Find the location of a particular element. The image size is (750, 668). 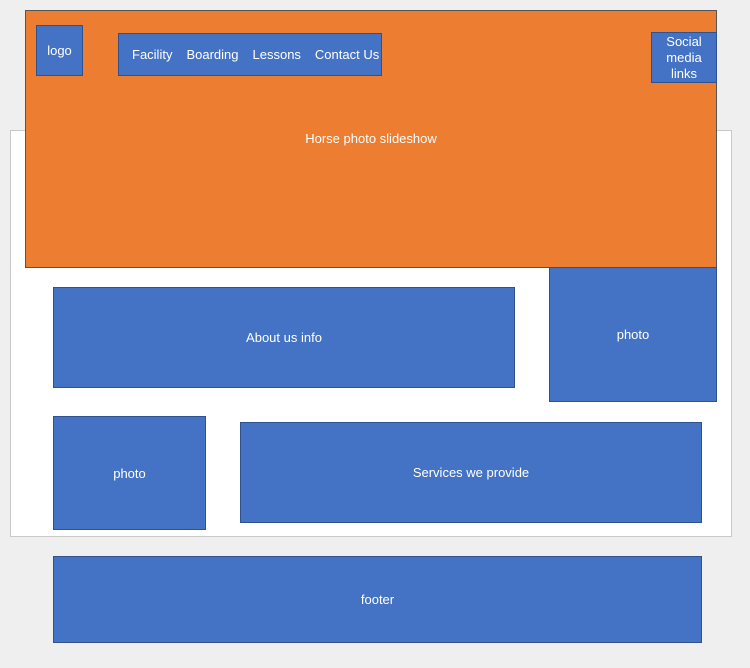

photo-right-block: photo is located at coordinates (633, 334).